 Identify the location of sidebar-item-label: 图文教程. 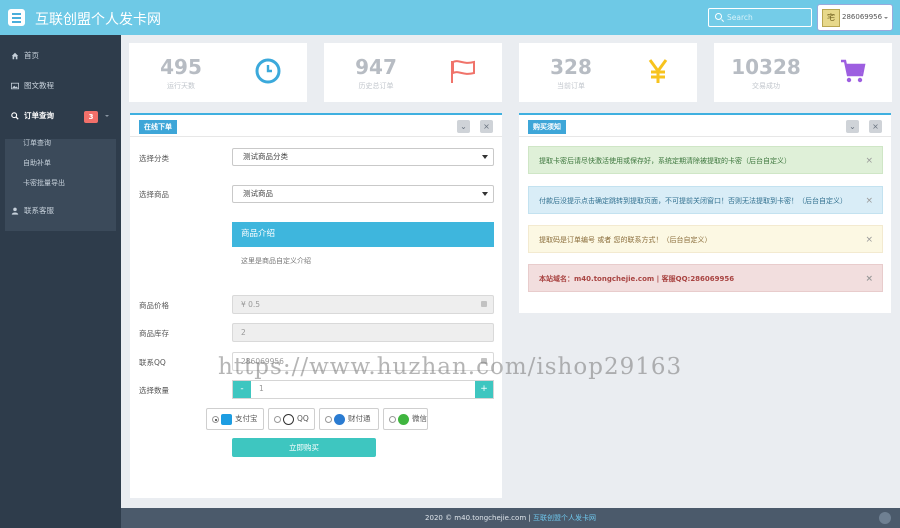
(39, 85).